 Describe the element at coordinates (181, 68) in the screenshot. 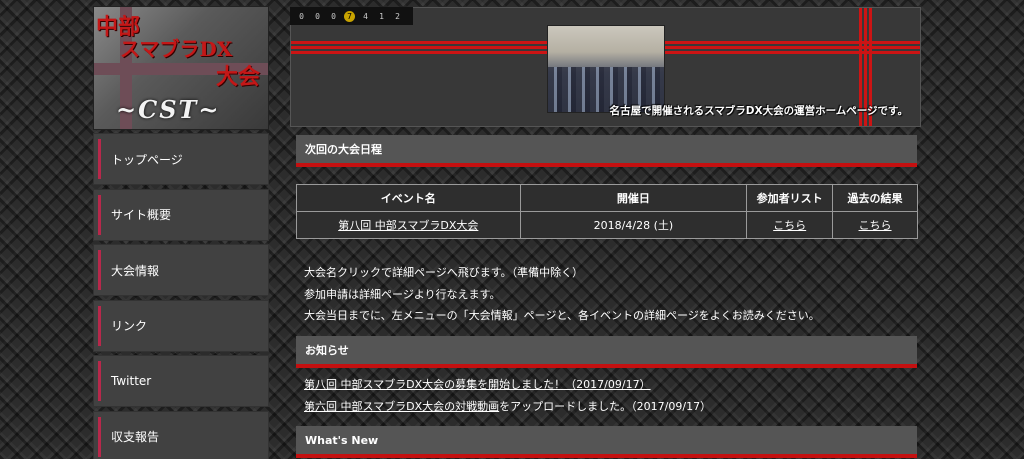

I see `site-logo: 中部 スマブラDX 大会 ~CST~` at that location.